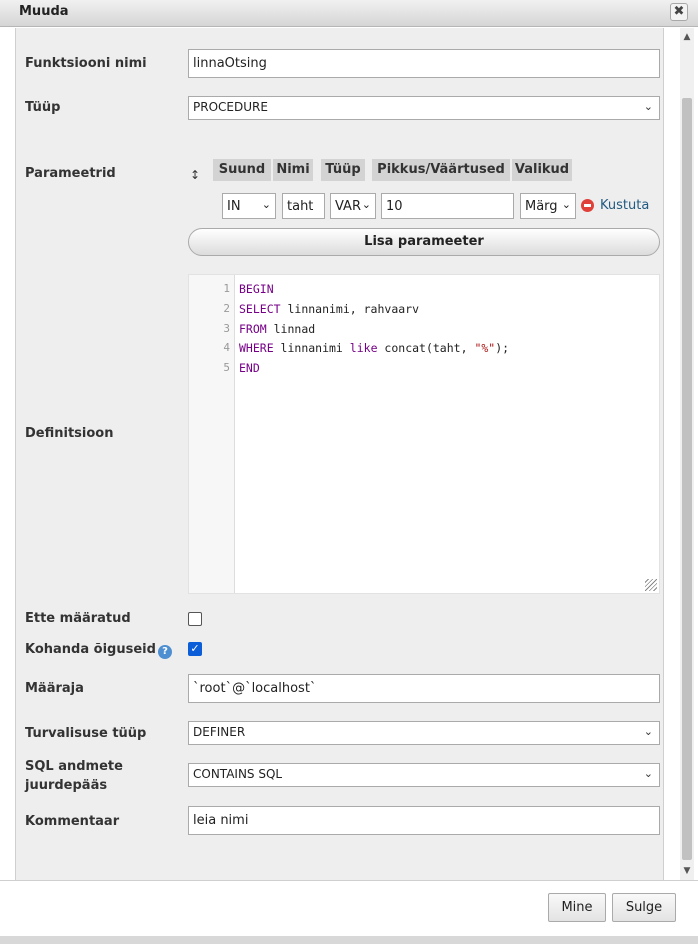 The width and height of the screenshot is (698, 944). I want to click on param-direction-value: IN, so click(234, 206).